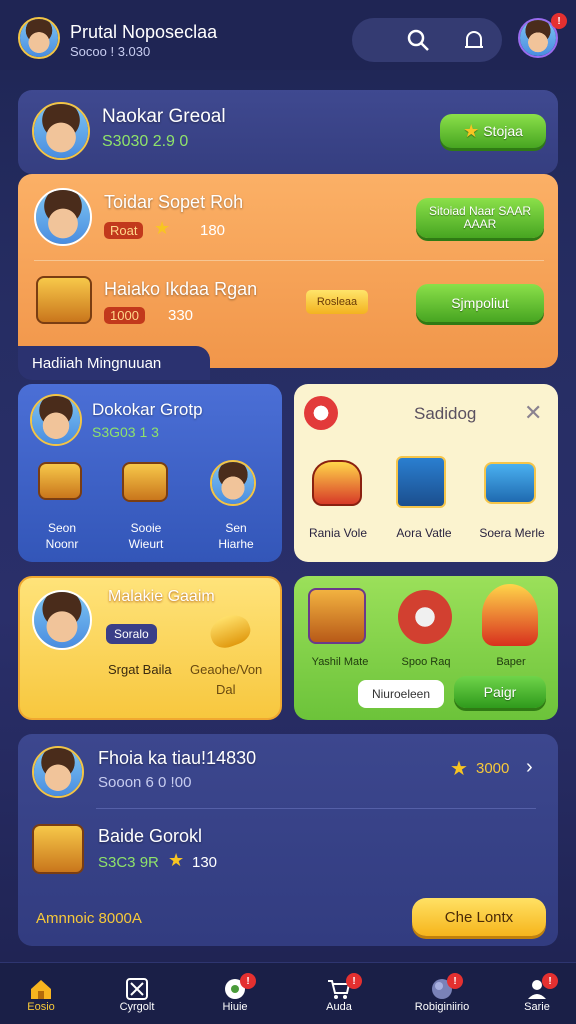 The width and height of the screenshot is (576, 1024). What do you see at coordinates (340, 662) in the screenshot?
I see `shop-label-1: Yashil Mate` at bounding box center [340, 662].